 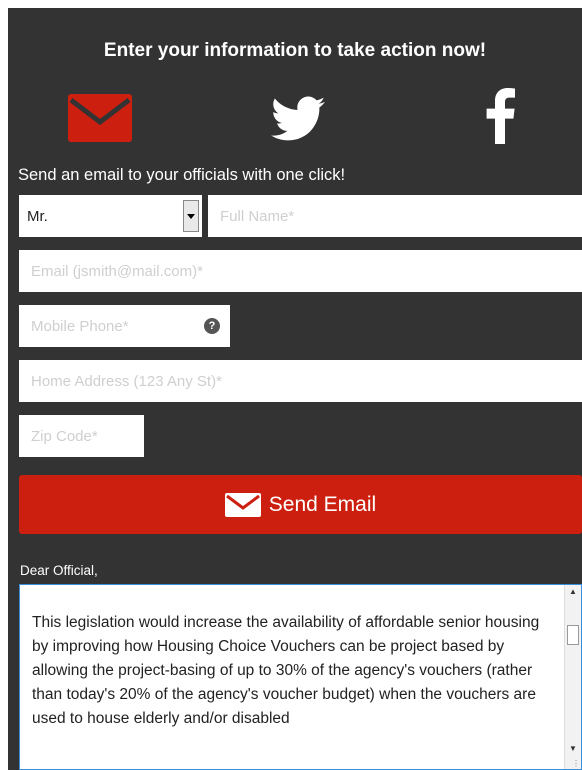 I want to click on email-field: Email (jsmith@mail.com)*, so click(x=300, y=271).